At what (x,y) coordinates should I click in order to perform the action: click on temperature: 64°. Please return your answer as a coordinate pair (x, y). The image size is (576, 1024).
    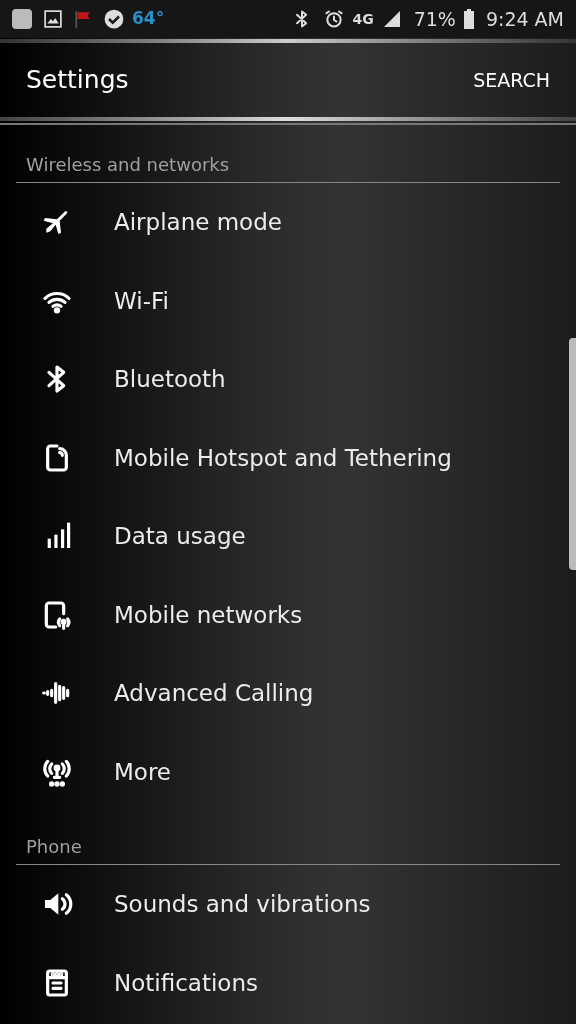
    Looking at the image, I should click on (148, 19).